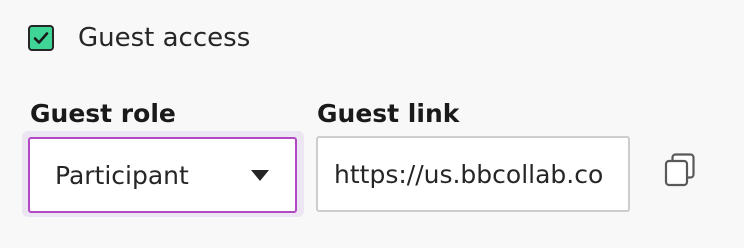 The height and width of the screenshot is (248, 744). Describe the element at coordinates (164, 38) in the screenshot. I see `guest-access-label: Guest access` at that location.